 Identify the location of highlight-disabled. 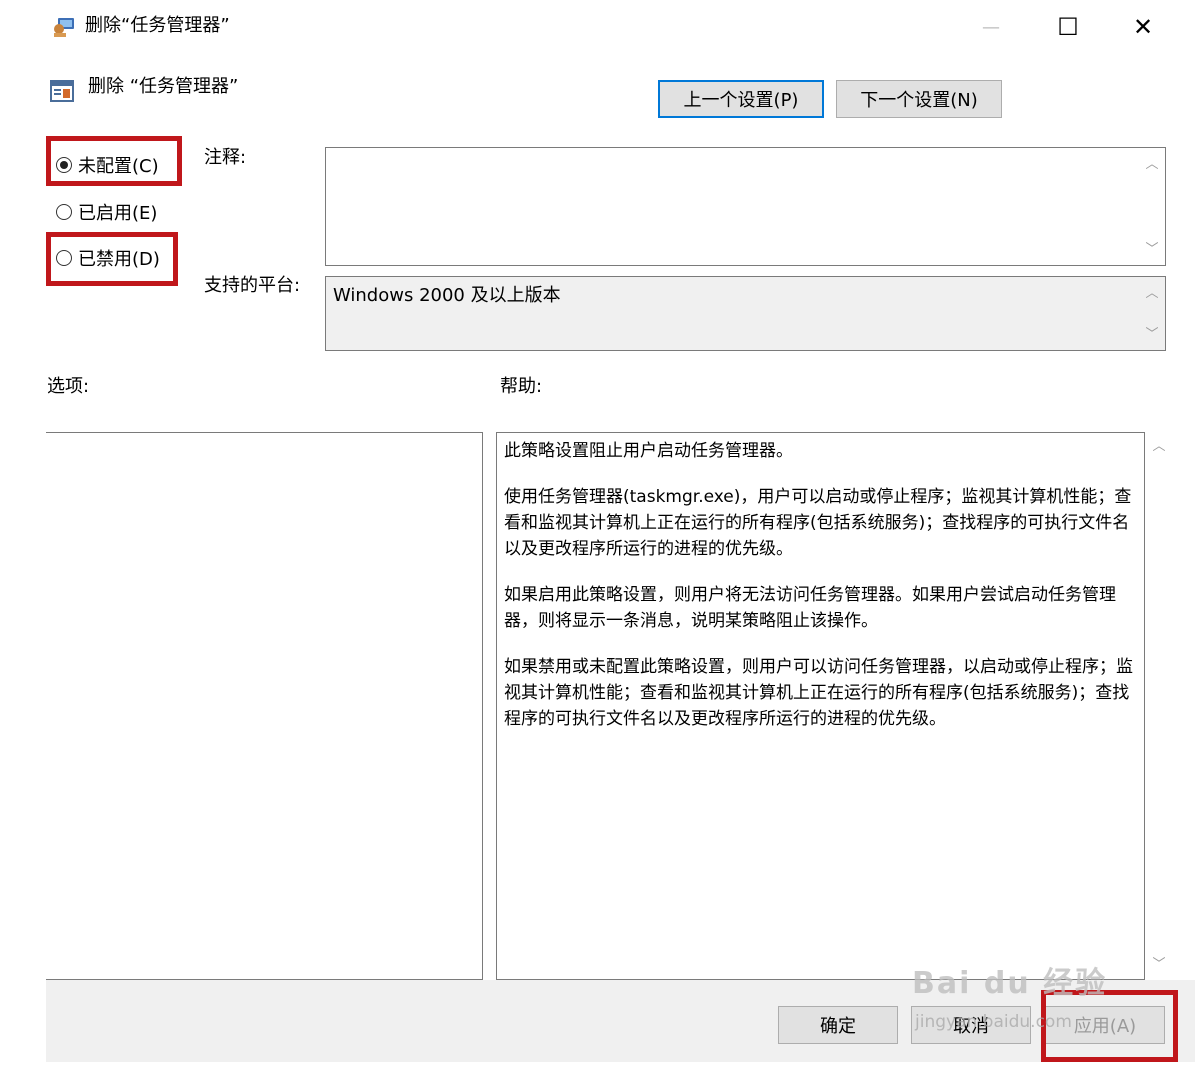
(112, 259).